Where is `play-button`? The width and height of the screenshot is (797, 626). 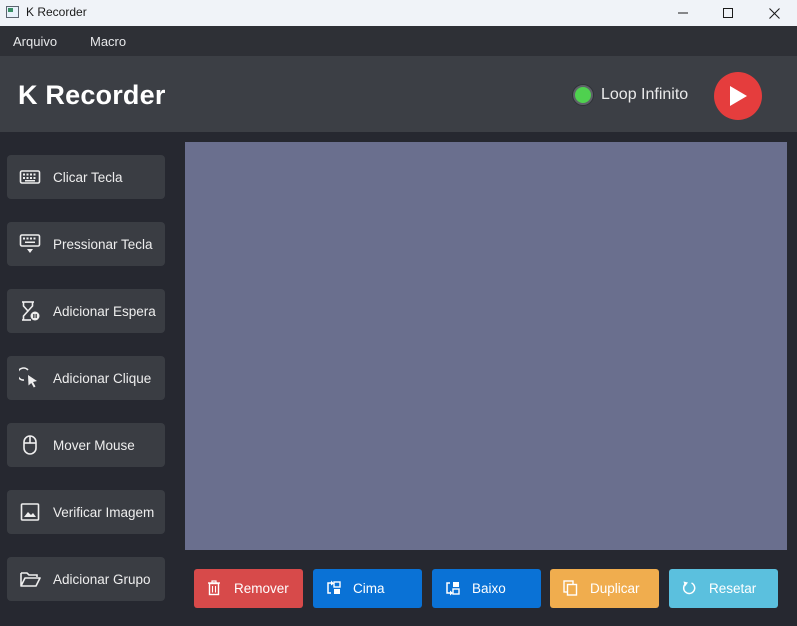
play-button is located at coordinates (738, 96).